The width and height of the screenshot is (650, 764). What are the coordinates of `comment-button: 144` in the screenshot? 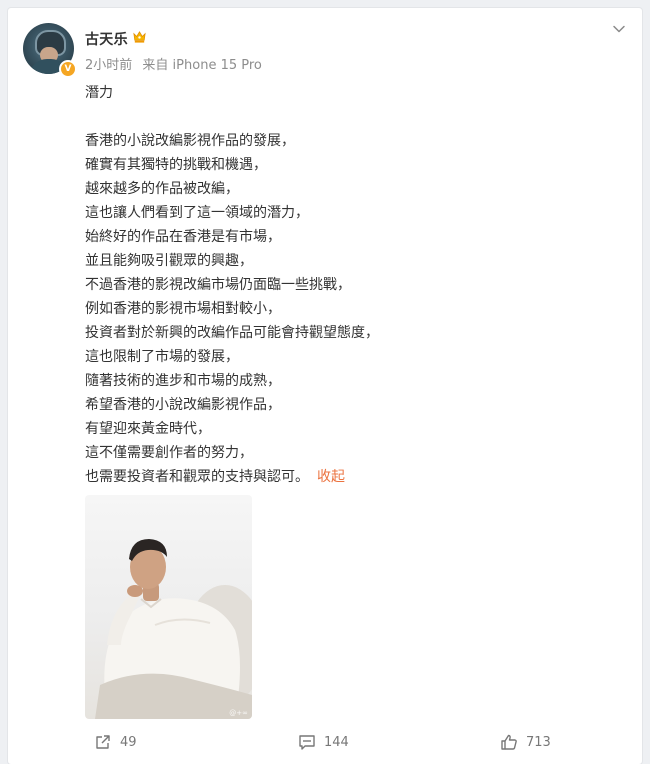 It's located at (323, 742).